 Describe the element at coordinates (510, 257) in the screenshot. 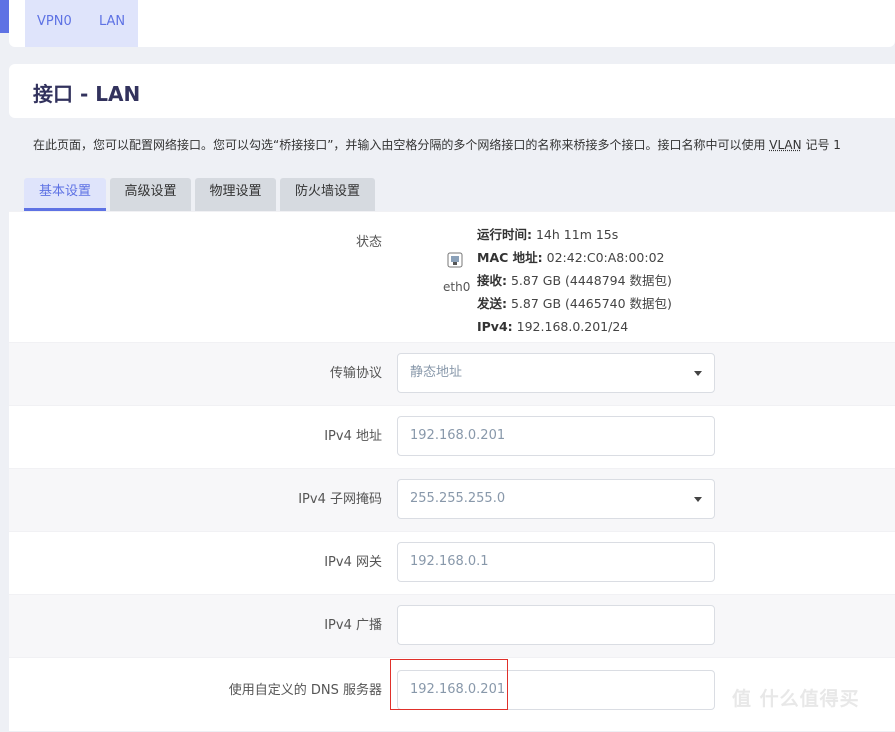

I see `mac-label: MAC 地址:` at that location.